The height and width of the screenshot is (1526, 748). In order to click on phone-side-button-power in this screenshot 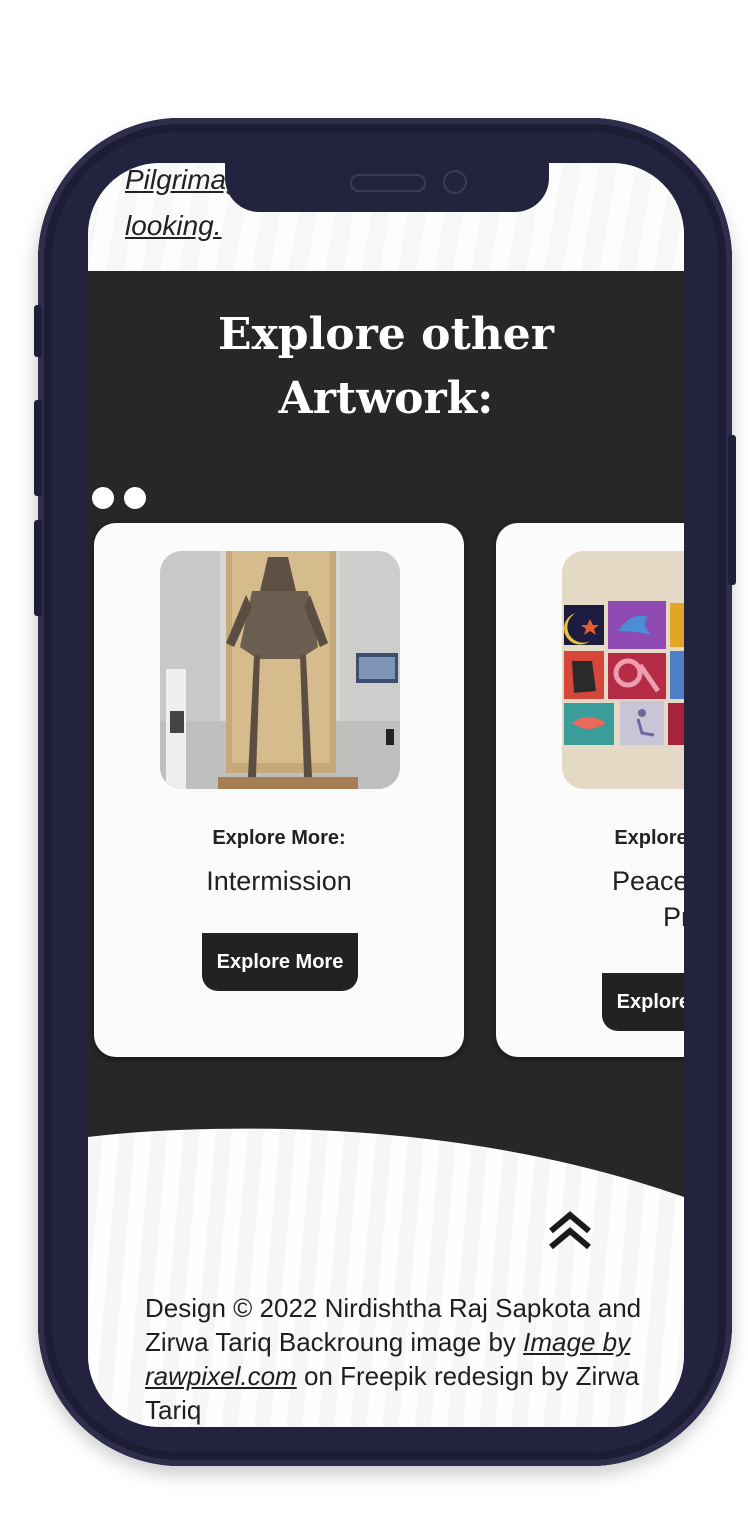, I will do `click(732, 510)`.